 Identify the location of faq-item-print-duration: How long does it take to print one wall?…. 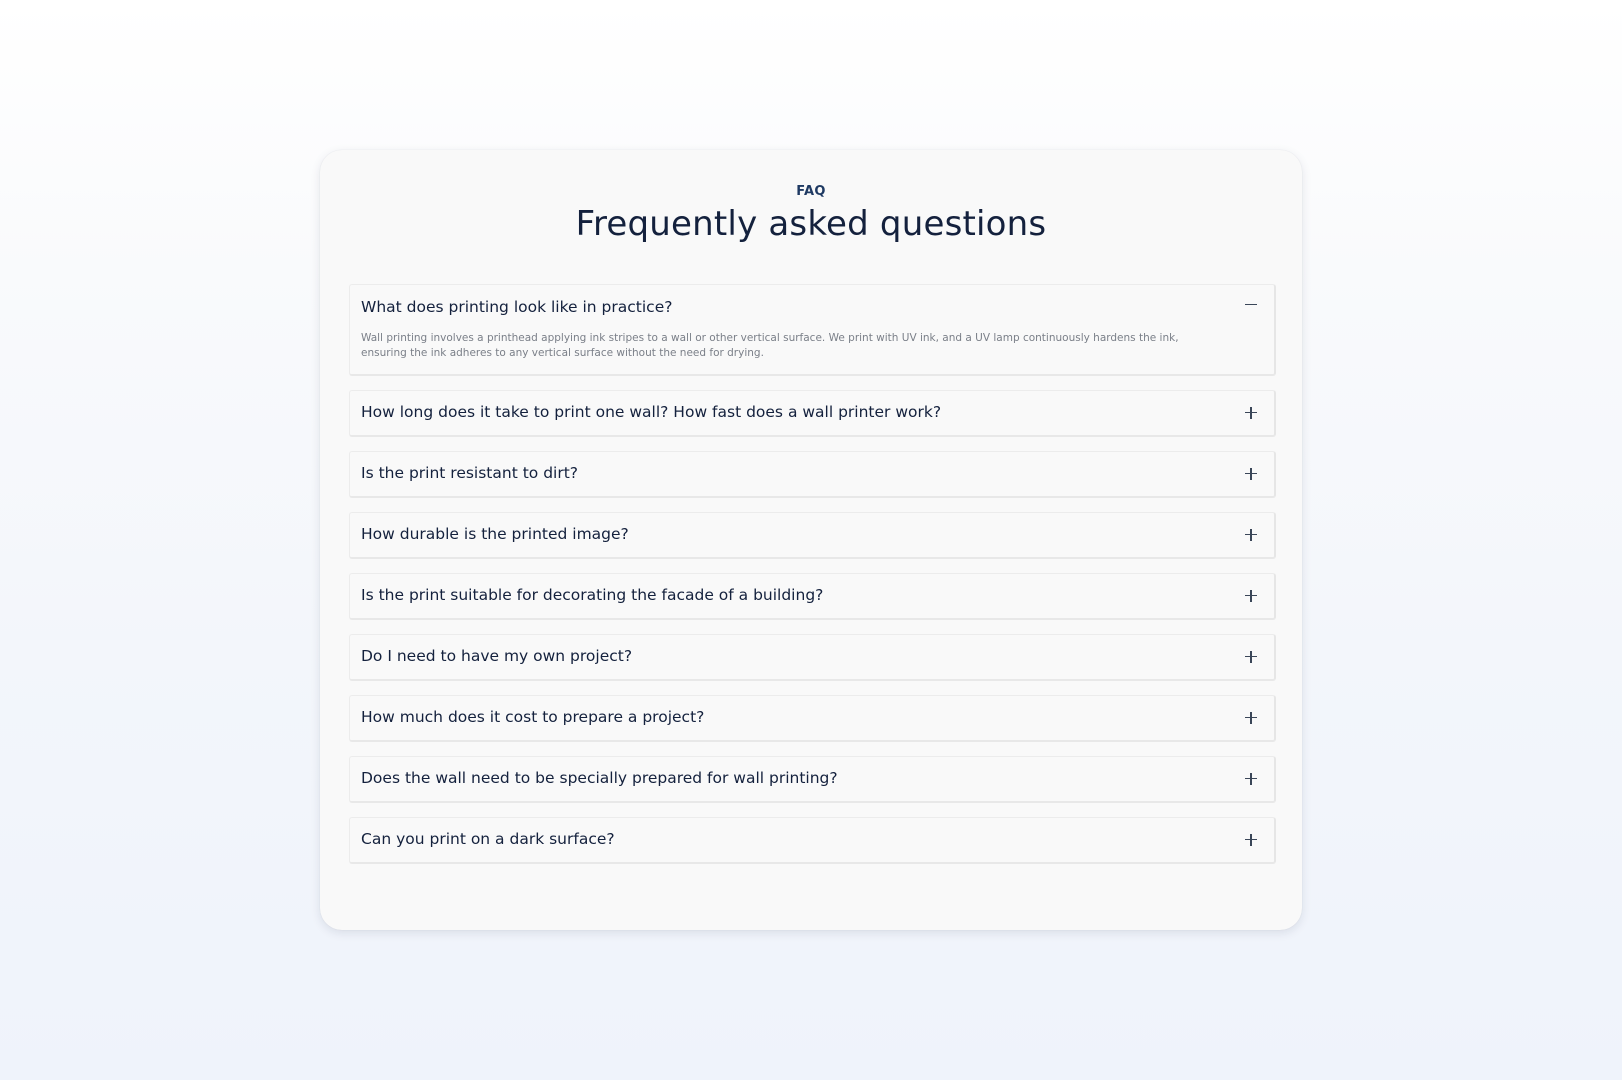
(812, 413).